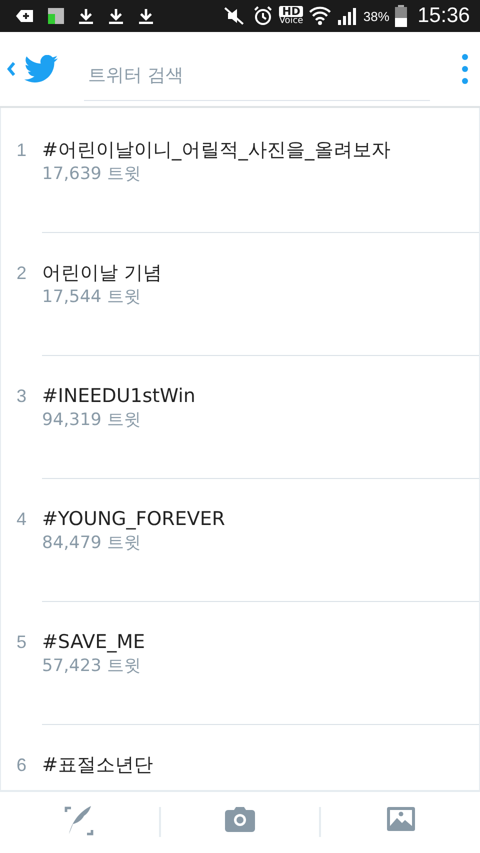 This screenshot has height=853, width=480. Describe the element at coordinates (92, 666) in the screenshot. I see `tweet-count: 57,423 트윗` at that location.